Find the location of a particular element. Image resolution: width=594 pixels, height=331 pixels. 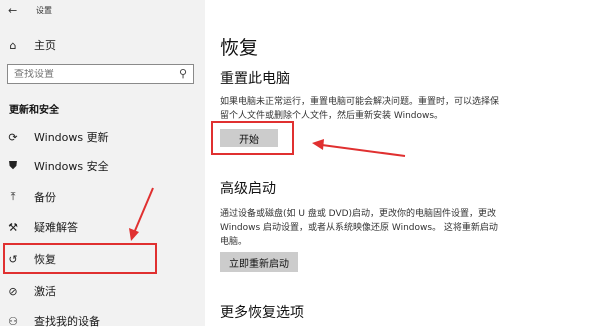

start-button: 开始 is located at coordinates (249, 138).